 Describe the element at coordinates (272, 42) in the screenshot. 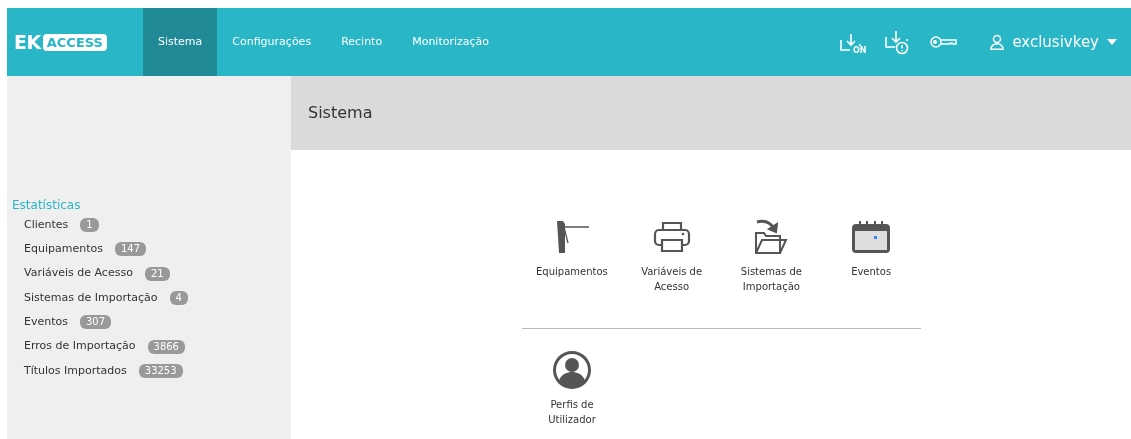

I see `nav-tab: Configurações` at that location.